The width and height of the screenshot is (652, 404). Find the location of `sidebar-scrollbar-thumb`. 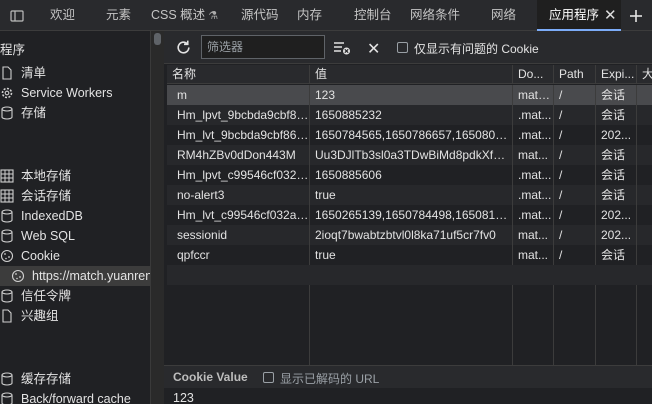

sidebar-scrollbar-thumb is located at coordinates (157, 39).